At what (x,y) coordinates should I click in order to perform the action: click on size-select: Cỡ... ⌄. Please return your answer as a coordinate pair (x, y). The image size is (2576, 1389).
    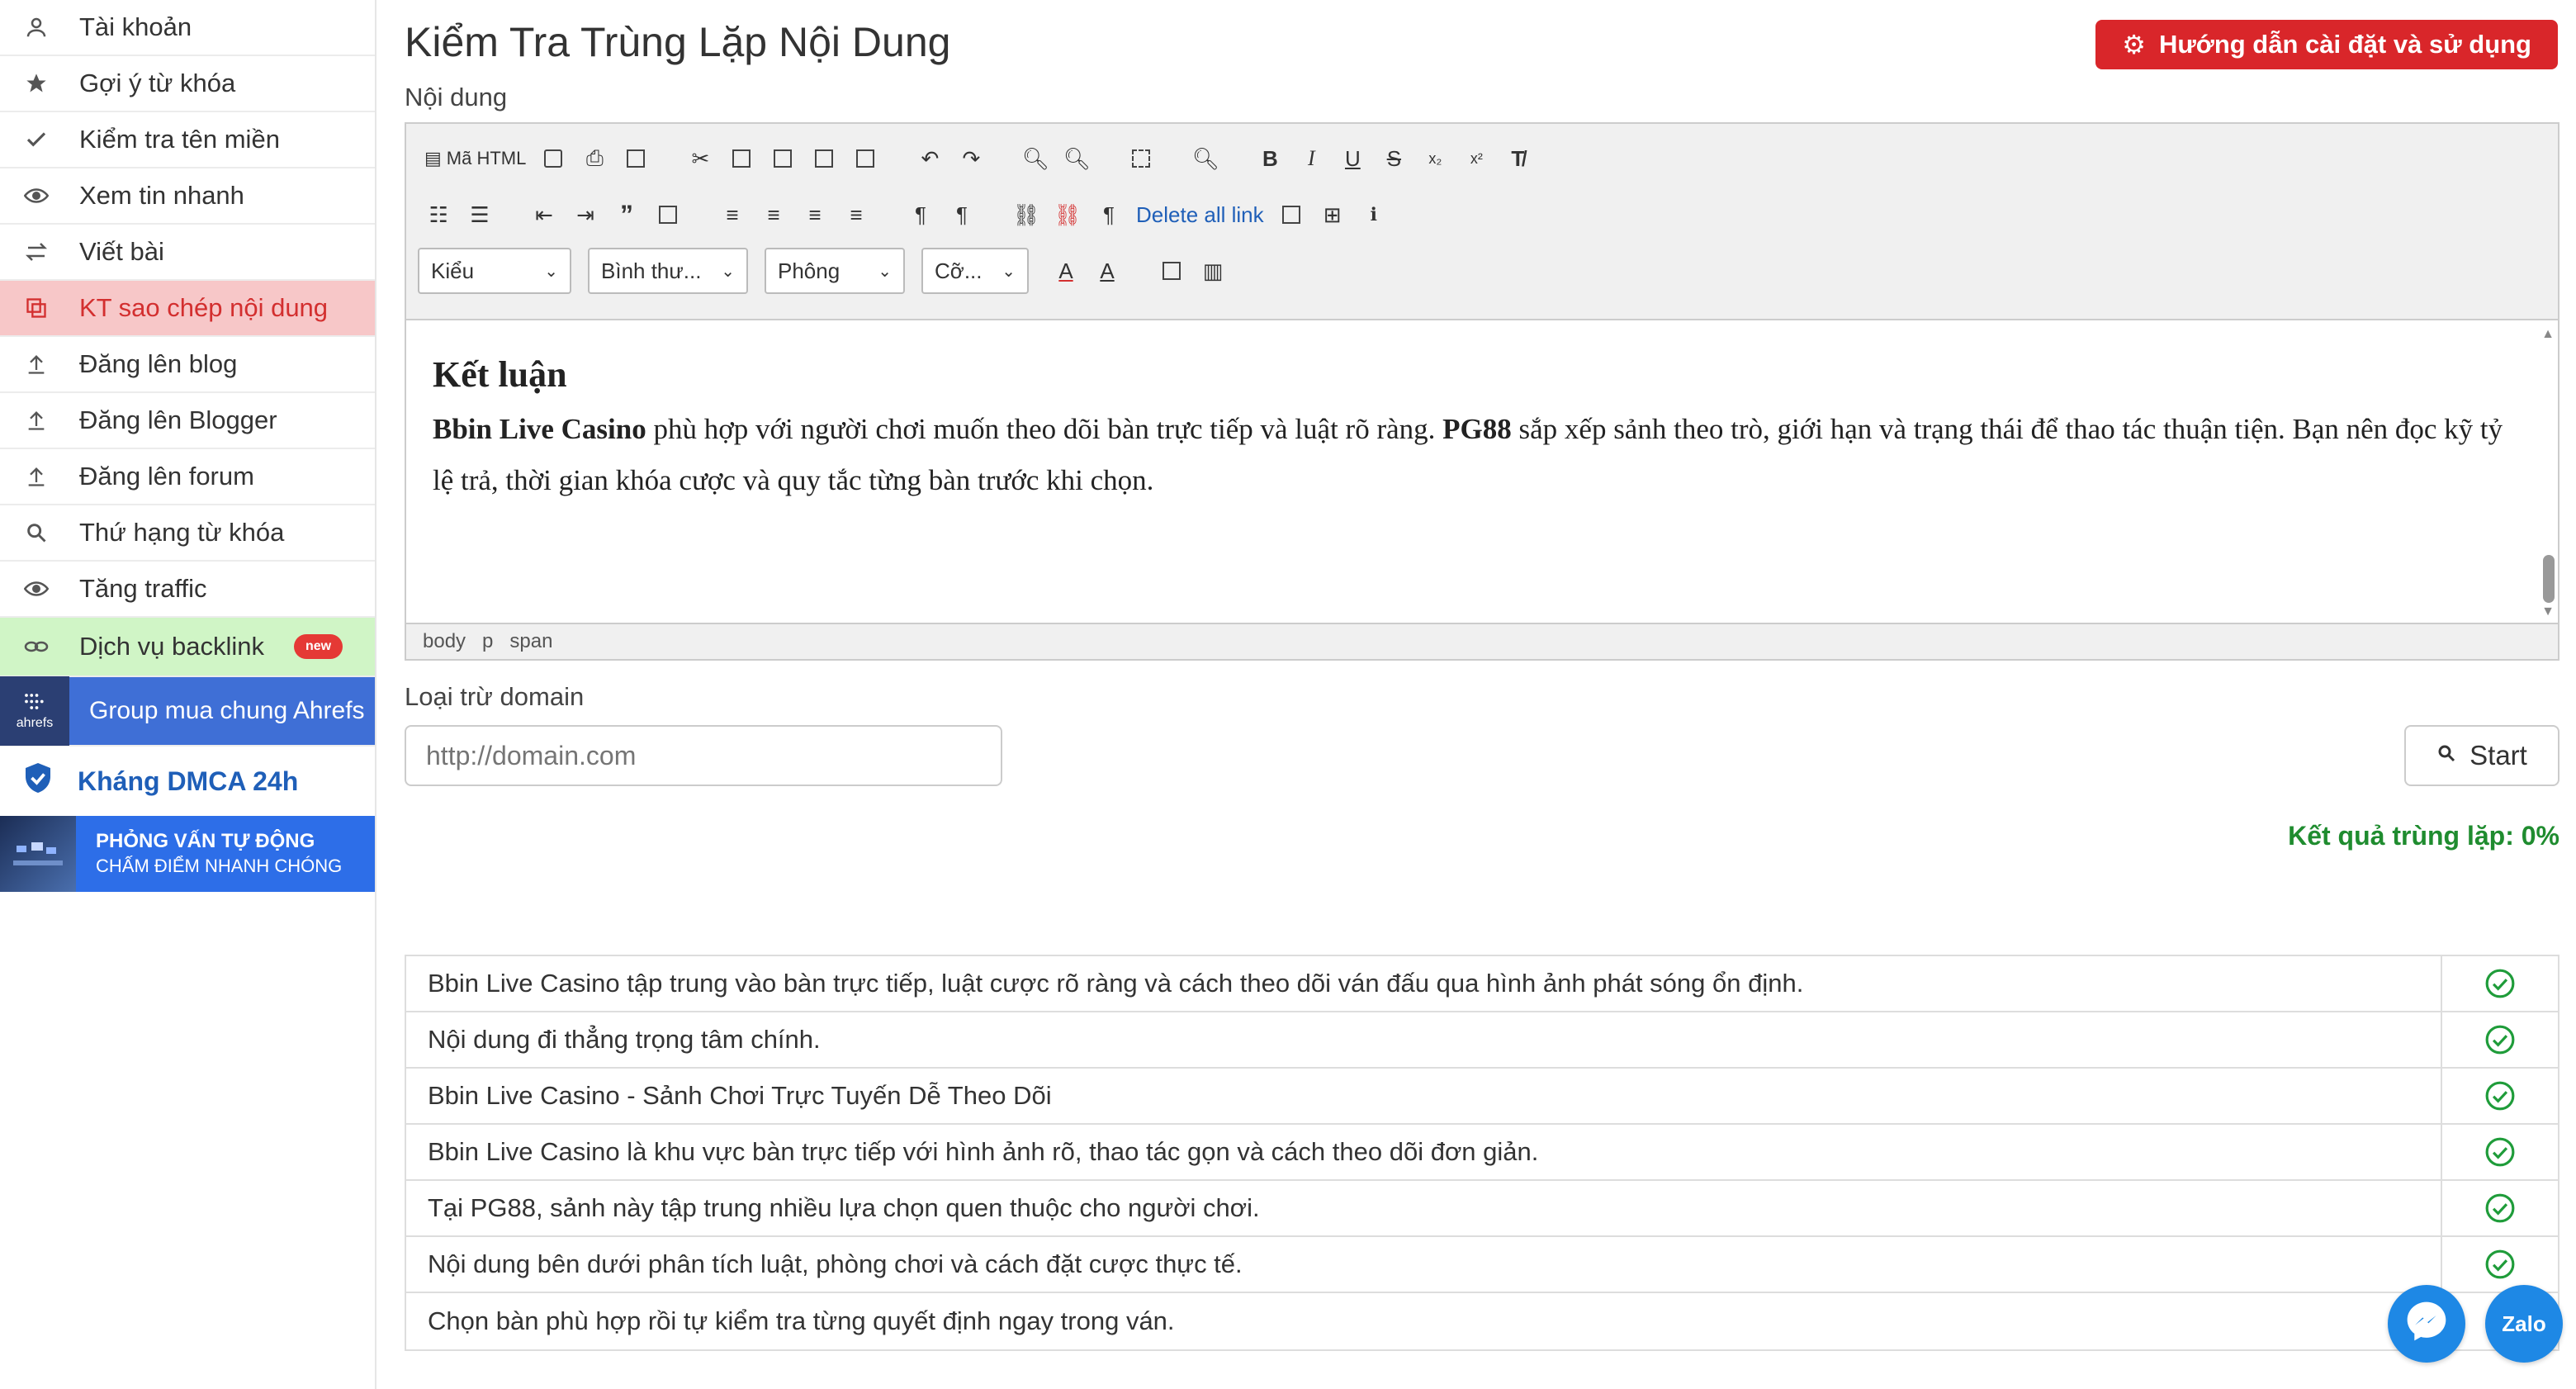
    Looking at the image, I should click on (975, 271).